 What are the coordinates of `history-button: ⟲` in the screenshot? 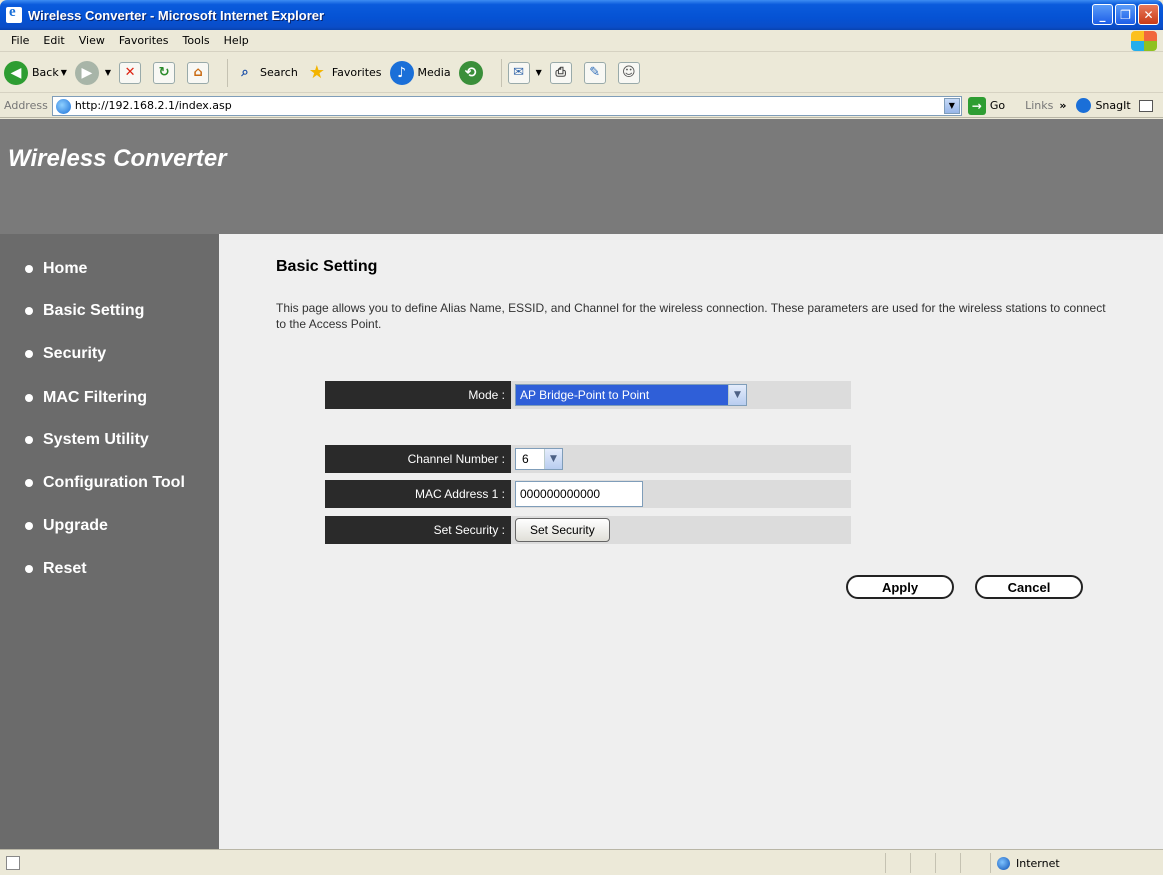 It's located at (472, 72).